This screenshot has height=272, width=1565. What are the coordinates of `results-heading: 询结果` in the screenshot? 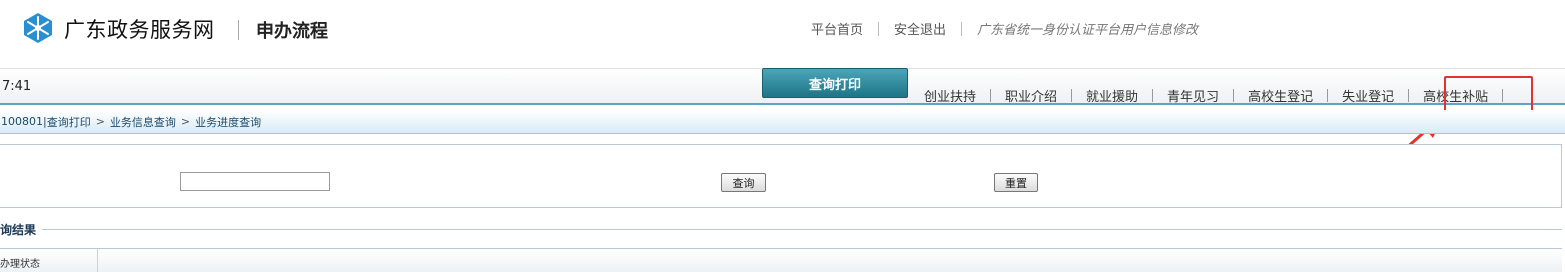 It's located at (18, 230).